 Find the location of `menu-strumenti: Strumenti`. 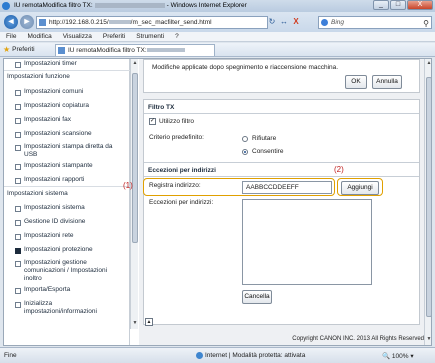

menu-strumenti: Strumenti is located at coordinates (149, 36).